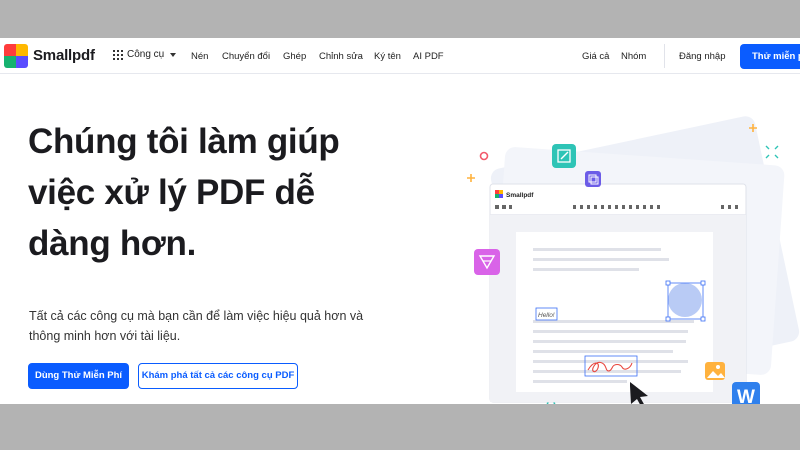  I want to click on chevron-down-icon, so click(173, 54).